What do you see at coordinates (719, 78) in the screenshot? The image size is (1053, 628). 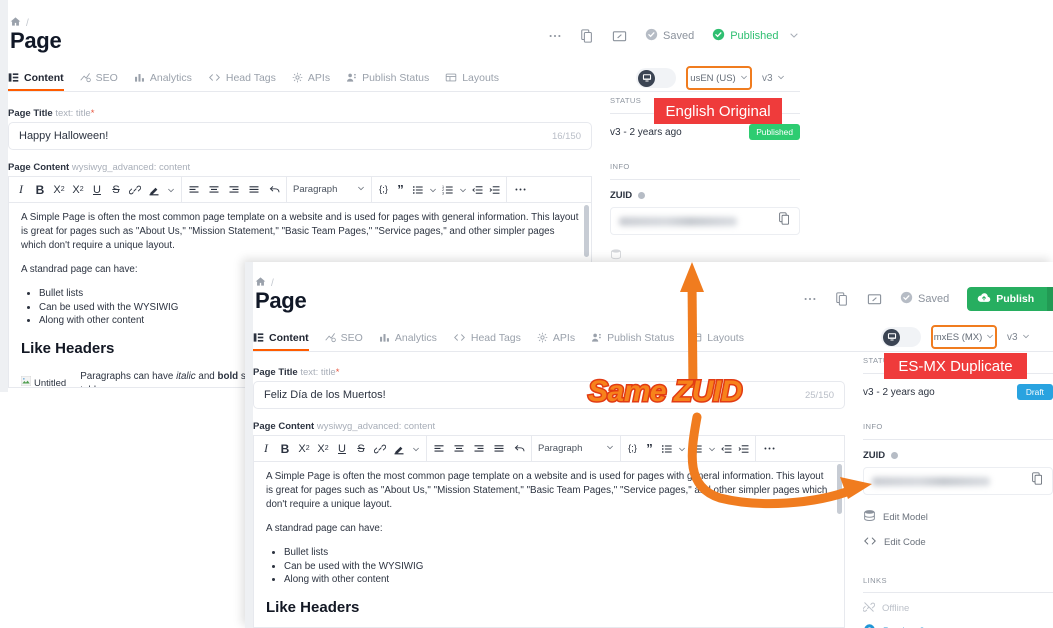 I see `language-selector: usEN (US)` at bounding box center [719, 78].